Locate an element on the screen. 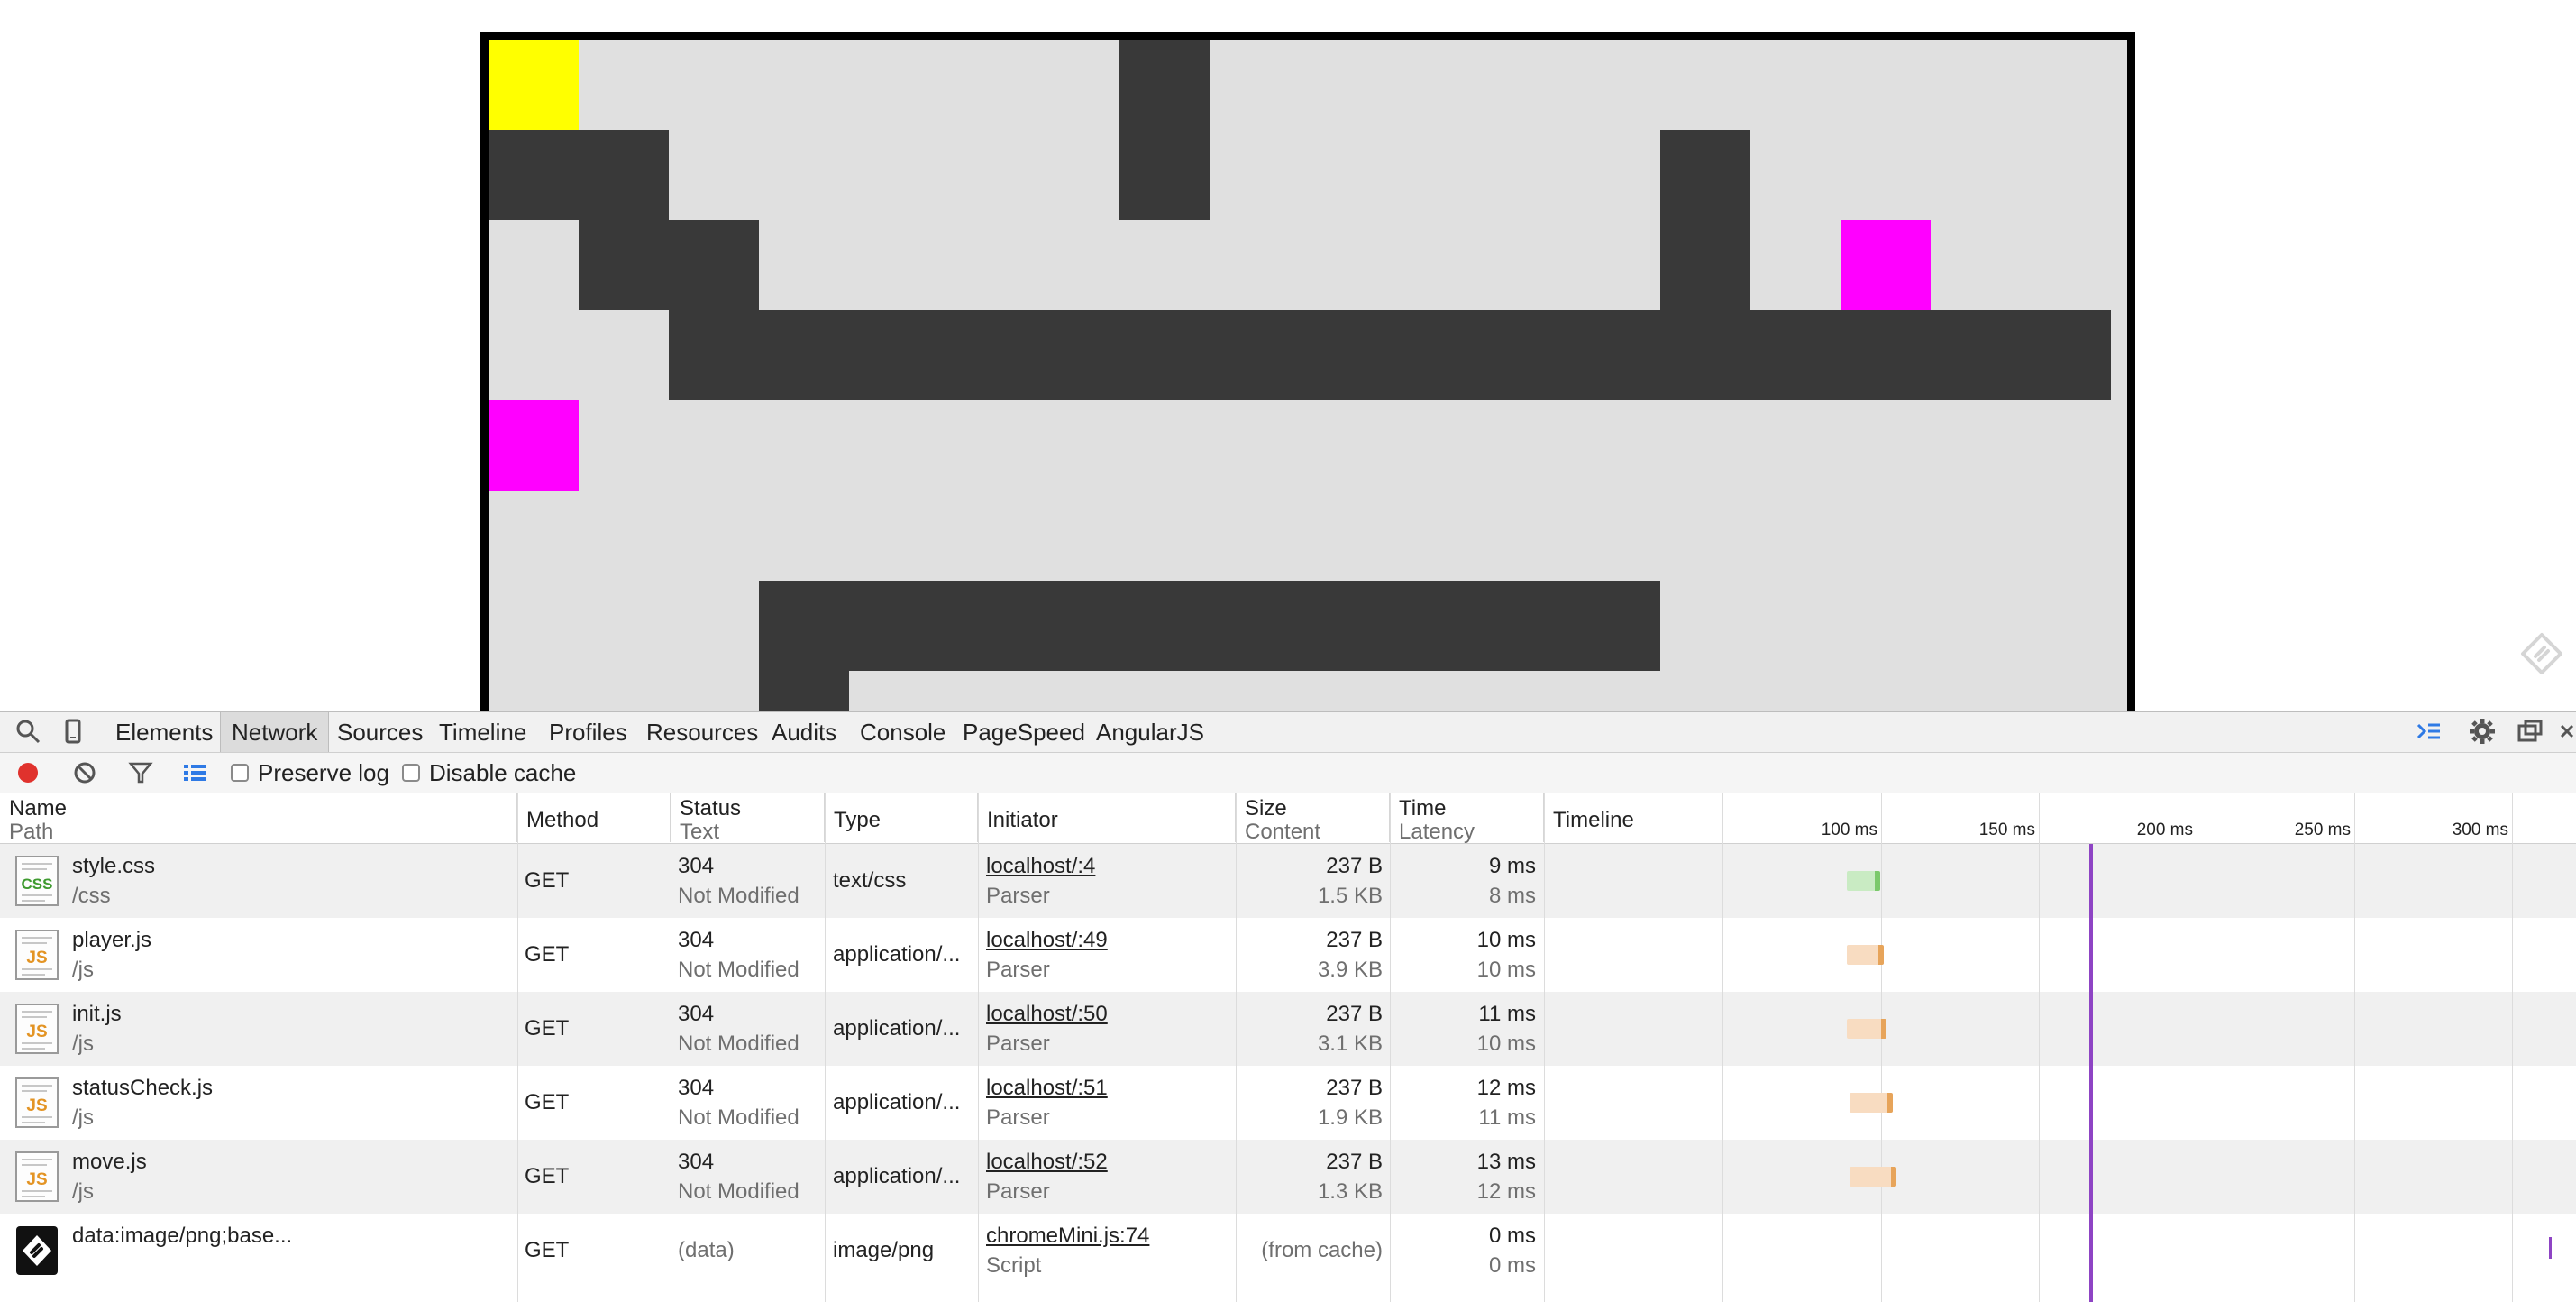 The image size is (2576, 1302). tab-elements: Elements is located at coordinates (164, 732).